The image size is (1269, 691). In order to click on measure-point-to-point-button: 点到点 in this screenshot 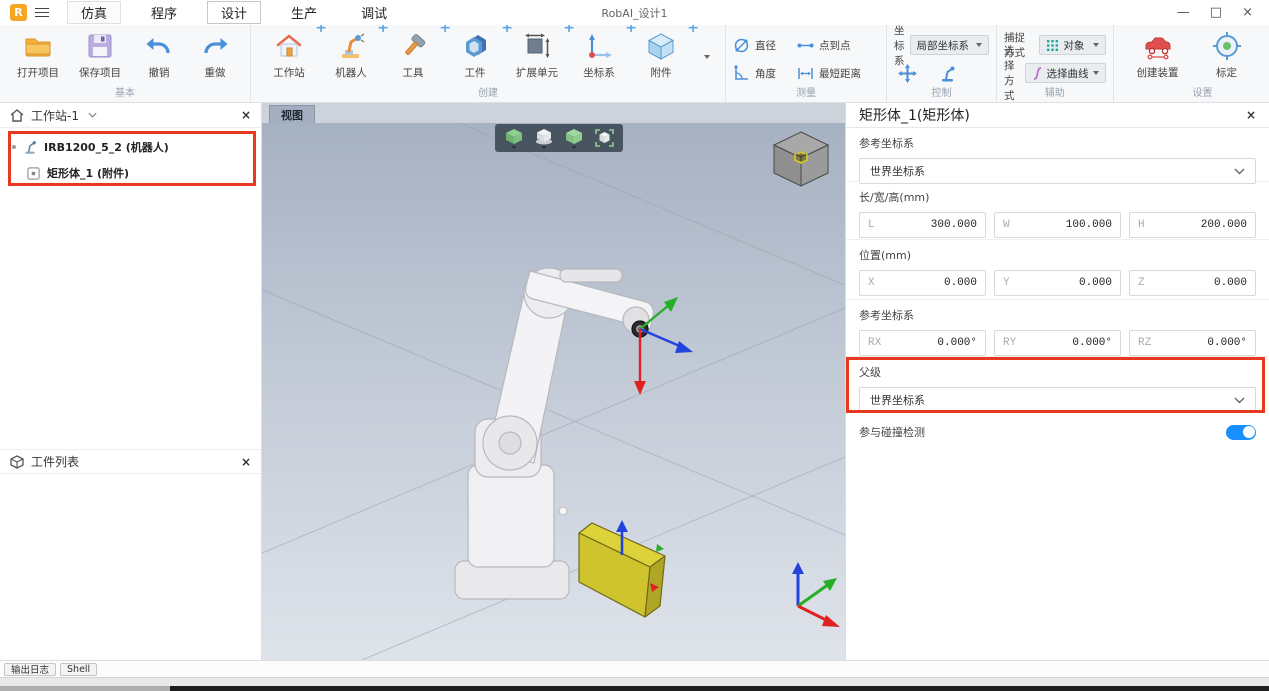, I will do `click(838, 45)`.